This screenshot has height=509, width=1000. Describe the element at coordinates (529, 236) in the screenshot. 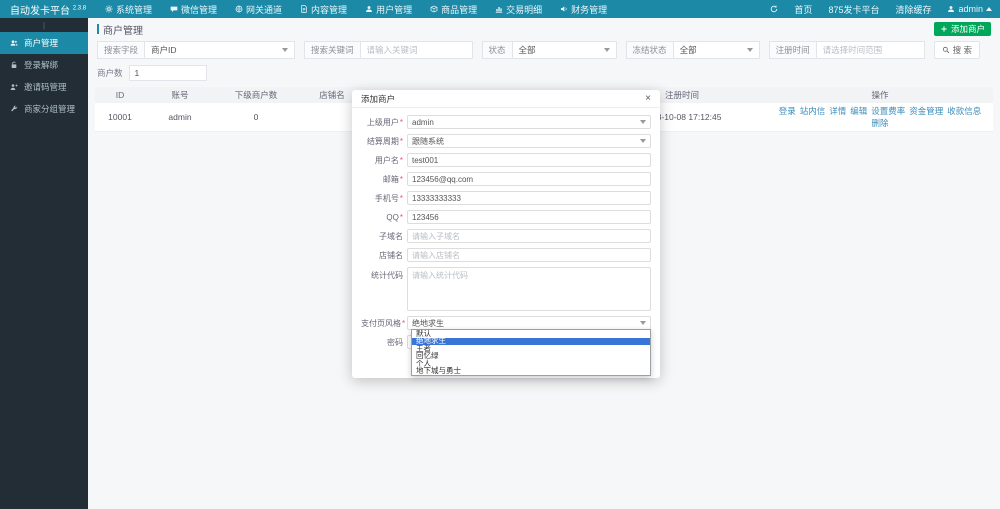

I see `subdomain-input` at that location.